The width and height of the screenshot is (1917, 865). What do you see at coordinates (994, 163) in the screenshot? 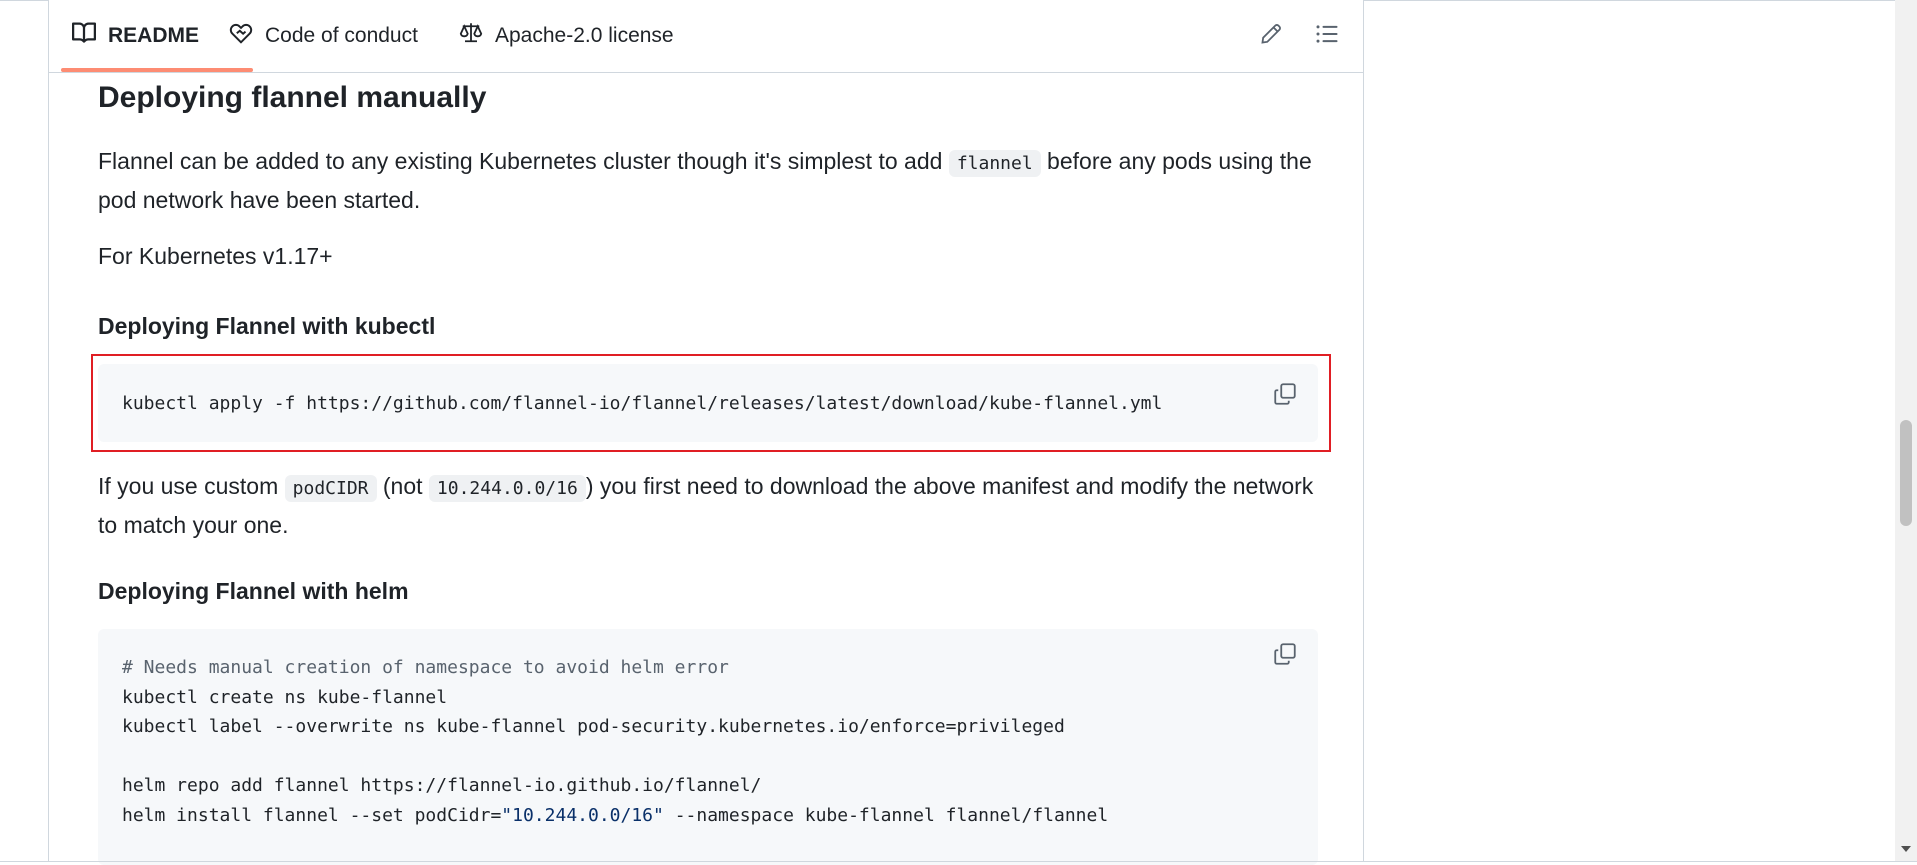
I see `inline-code-flannel: flannel` at bounding box center [994, 163].